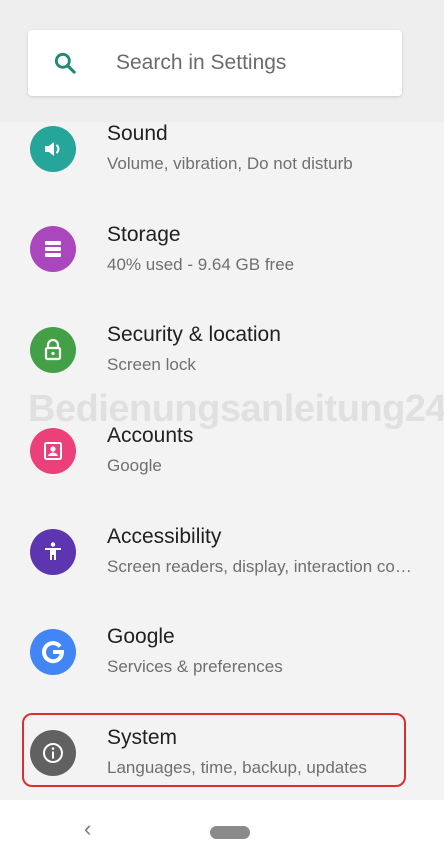 This screenshot has width=444, height=854. I want to click on highlight-frame, so click(214, 750).